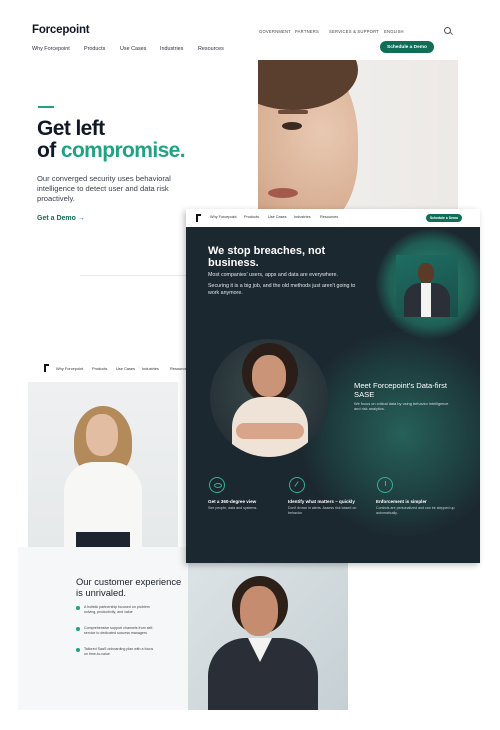 The image size is (500, 730). I want to click on standing-woman-image, so click(103, 464).